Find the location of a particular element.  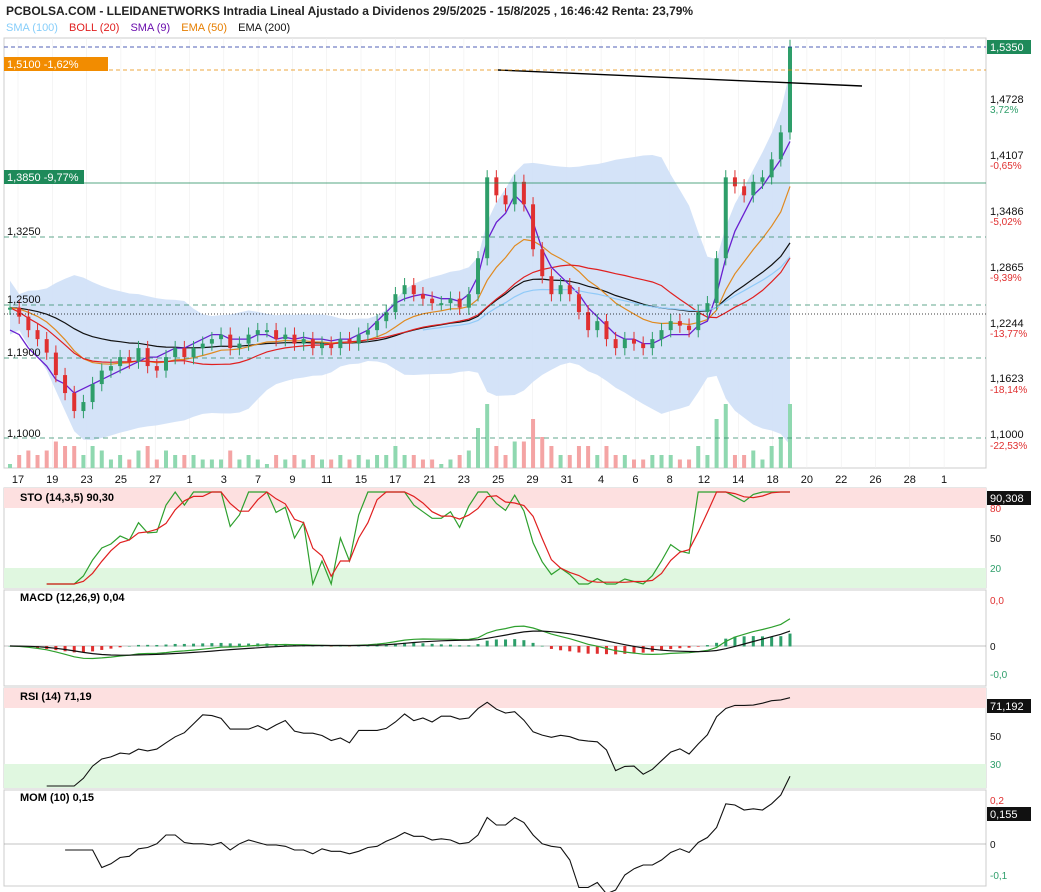

x-tick-label: 23 is located at coordinates (86, 480).